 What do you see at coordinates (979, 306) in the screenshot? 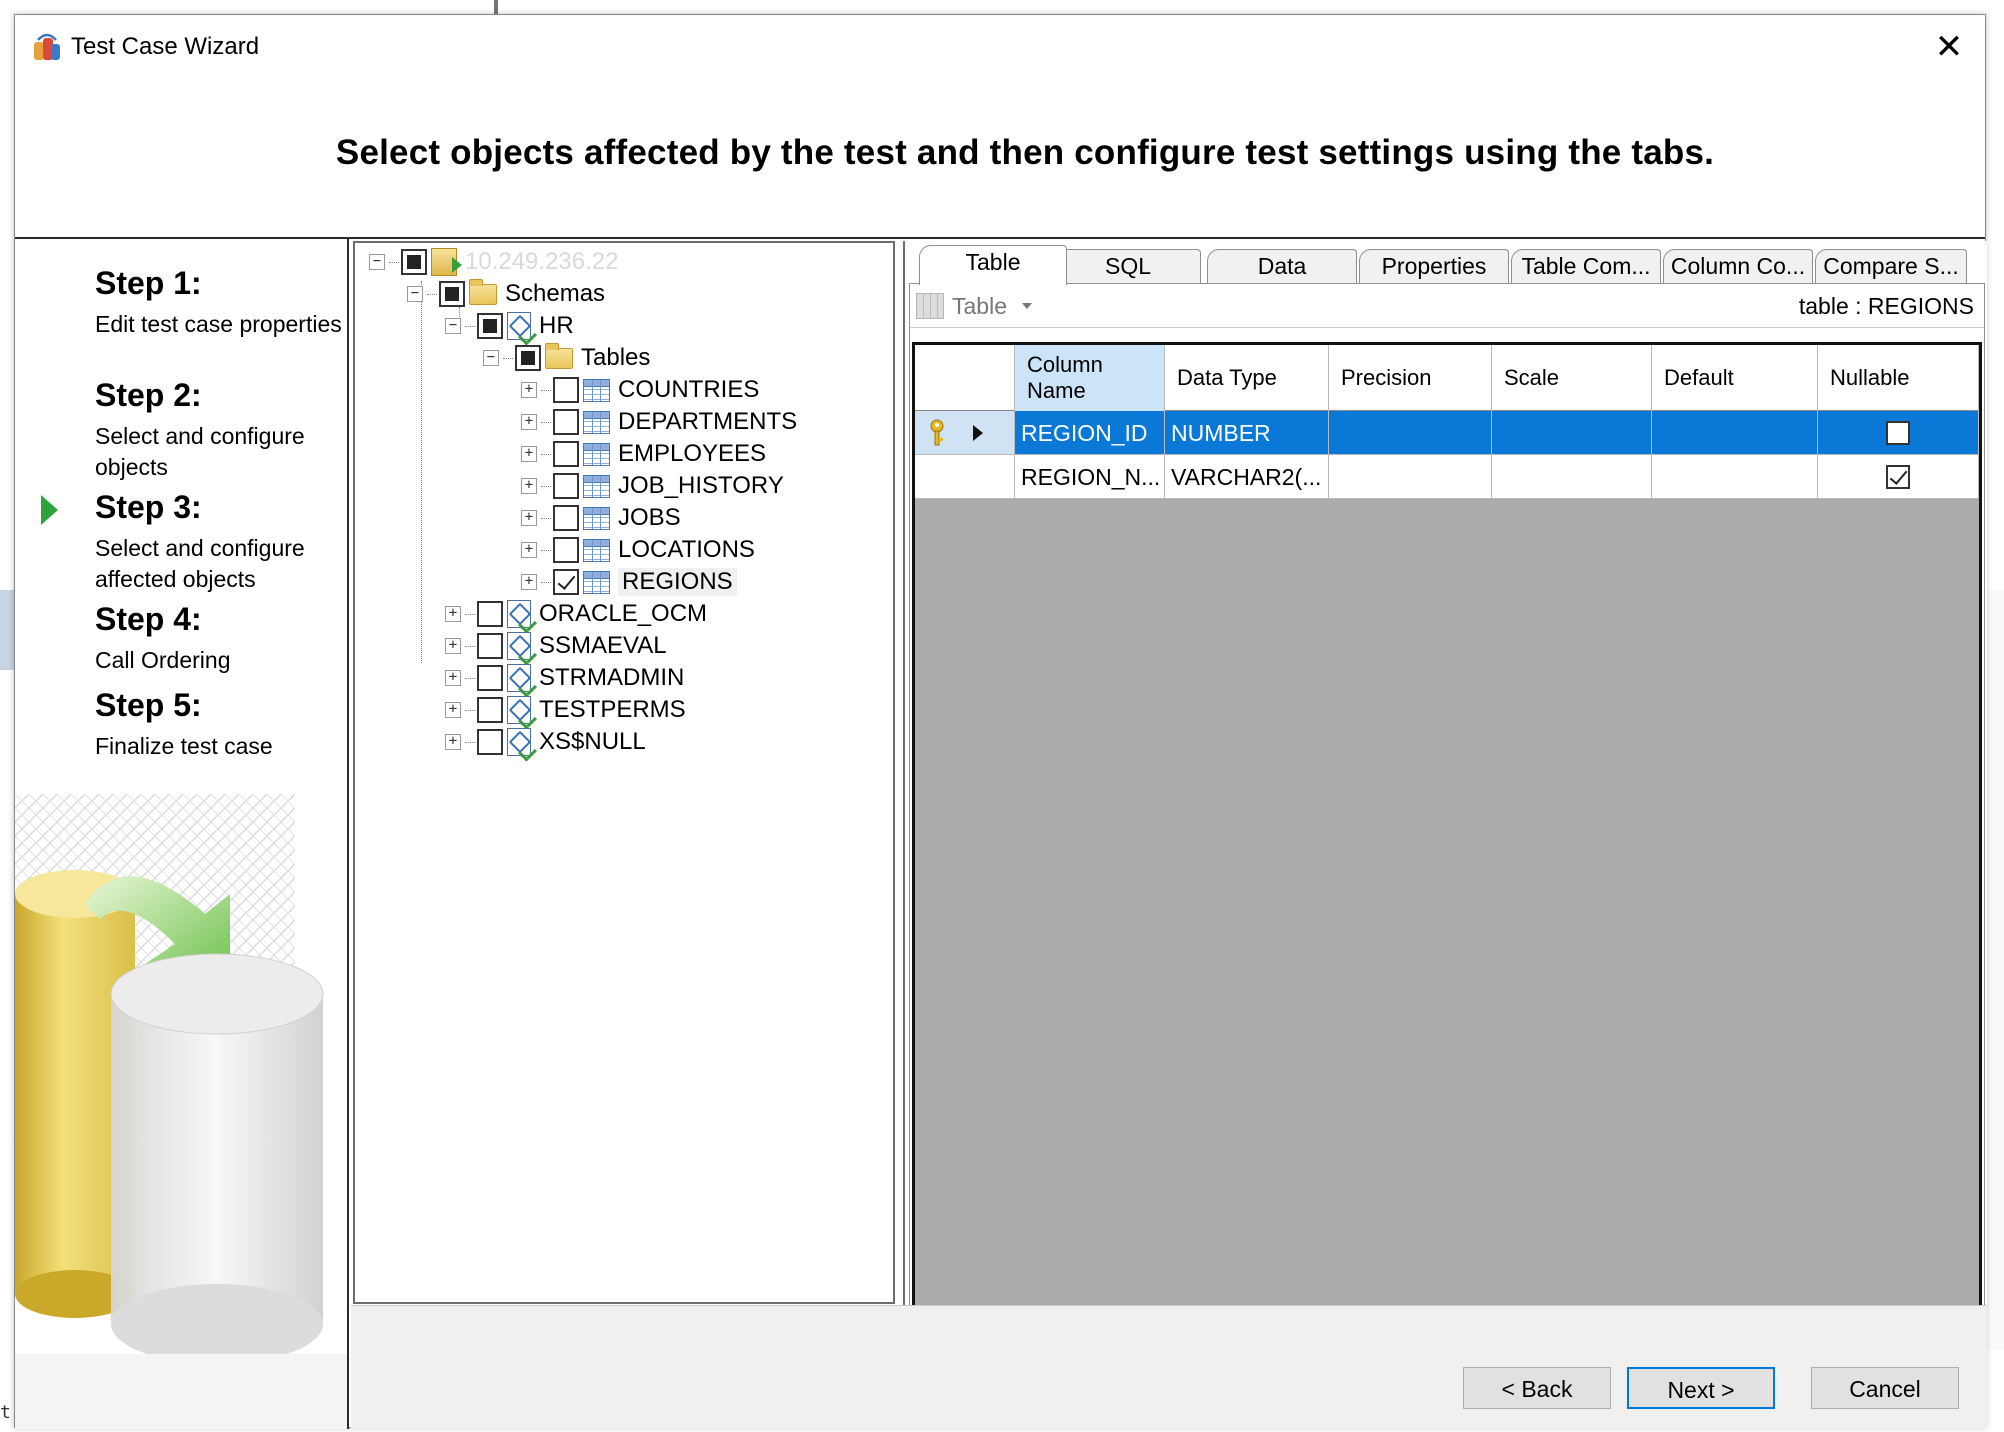
I see `view-dropdown: Table` at bounding box center [979, 306].